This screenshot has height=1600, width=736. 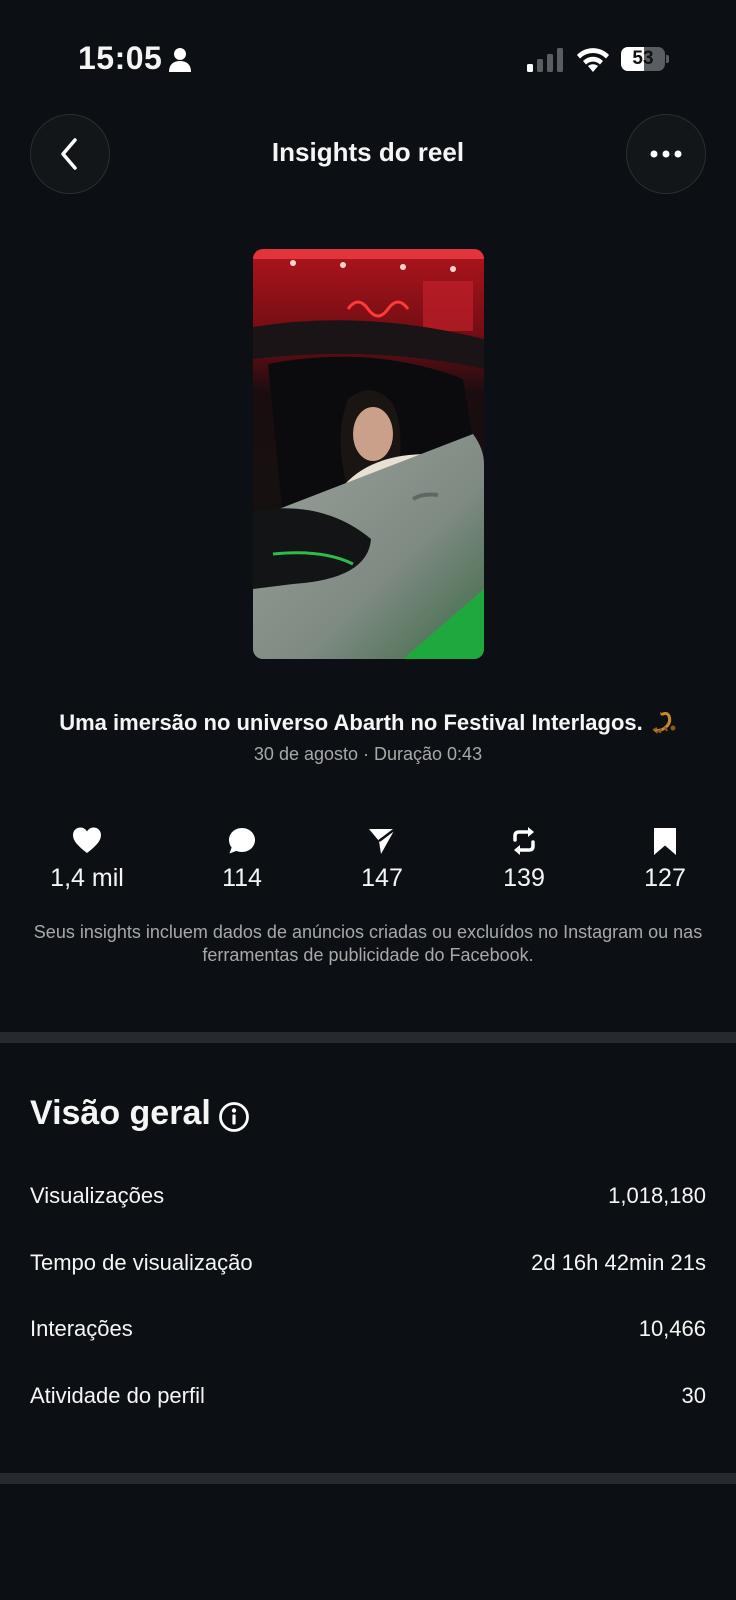 I want to click on overview-title: Visão geral, so click(x=120, y=1113).